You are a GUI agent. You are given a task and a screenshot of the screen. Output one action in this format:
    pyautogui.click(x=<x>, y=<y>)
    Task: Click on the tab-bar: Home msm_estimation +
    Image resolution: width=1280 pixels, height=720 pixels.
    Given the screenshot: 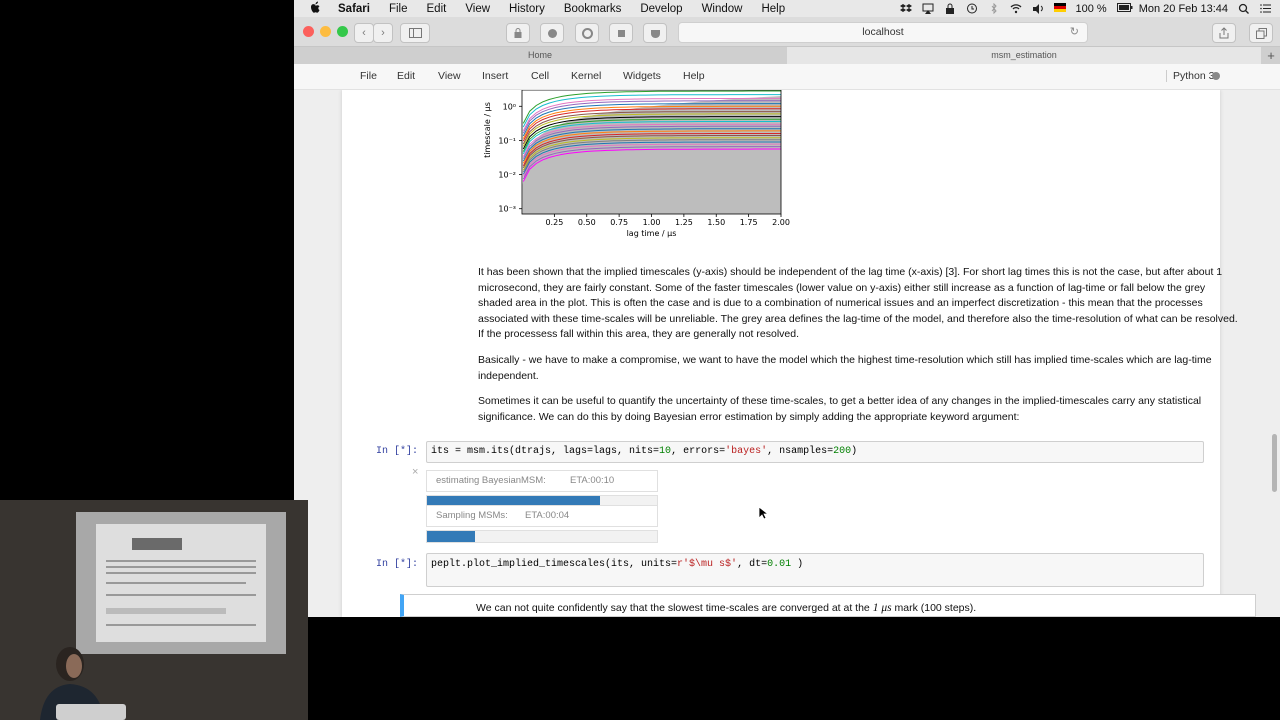 What is the action you would take?
    pyautogui.click(x=787, y=55)
    